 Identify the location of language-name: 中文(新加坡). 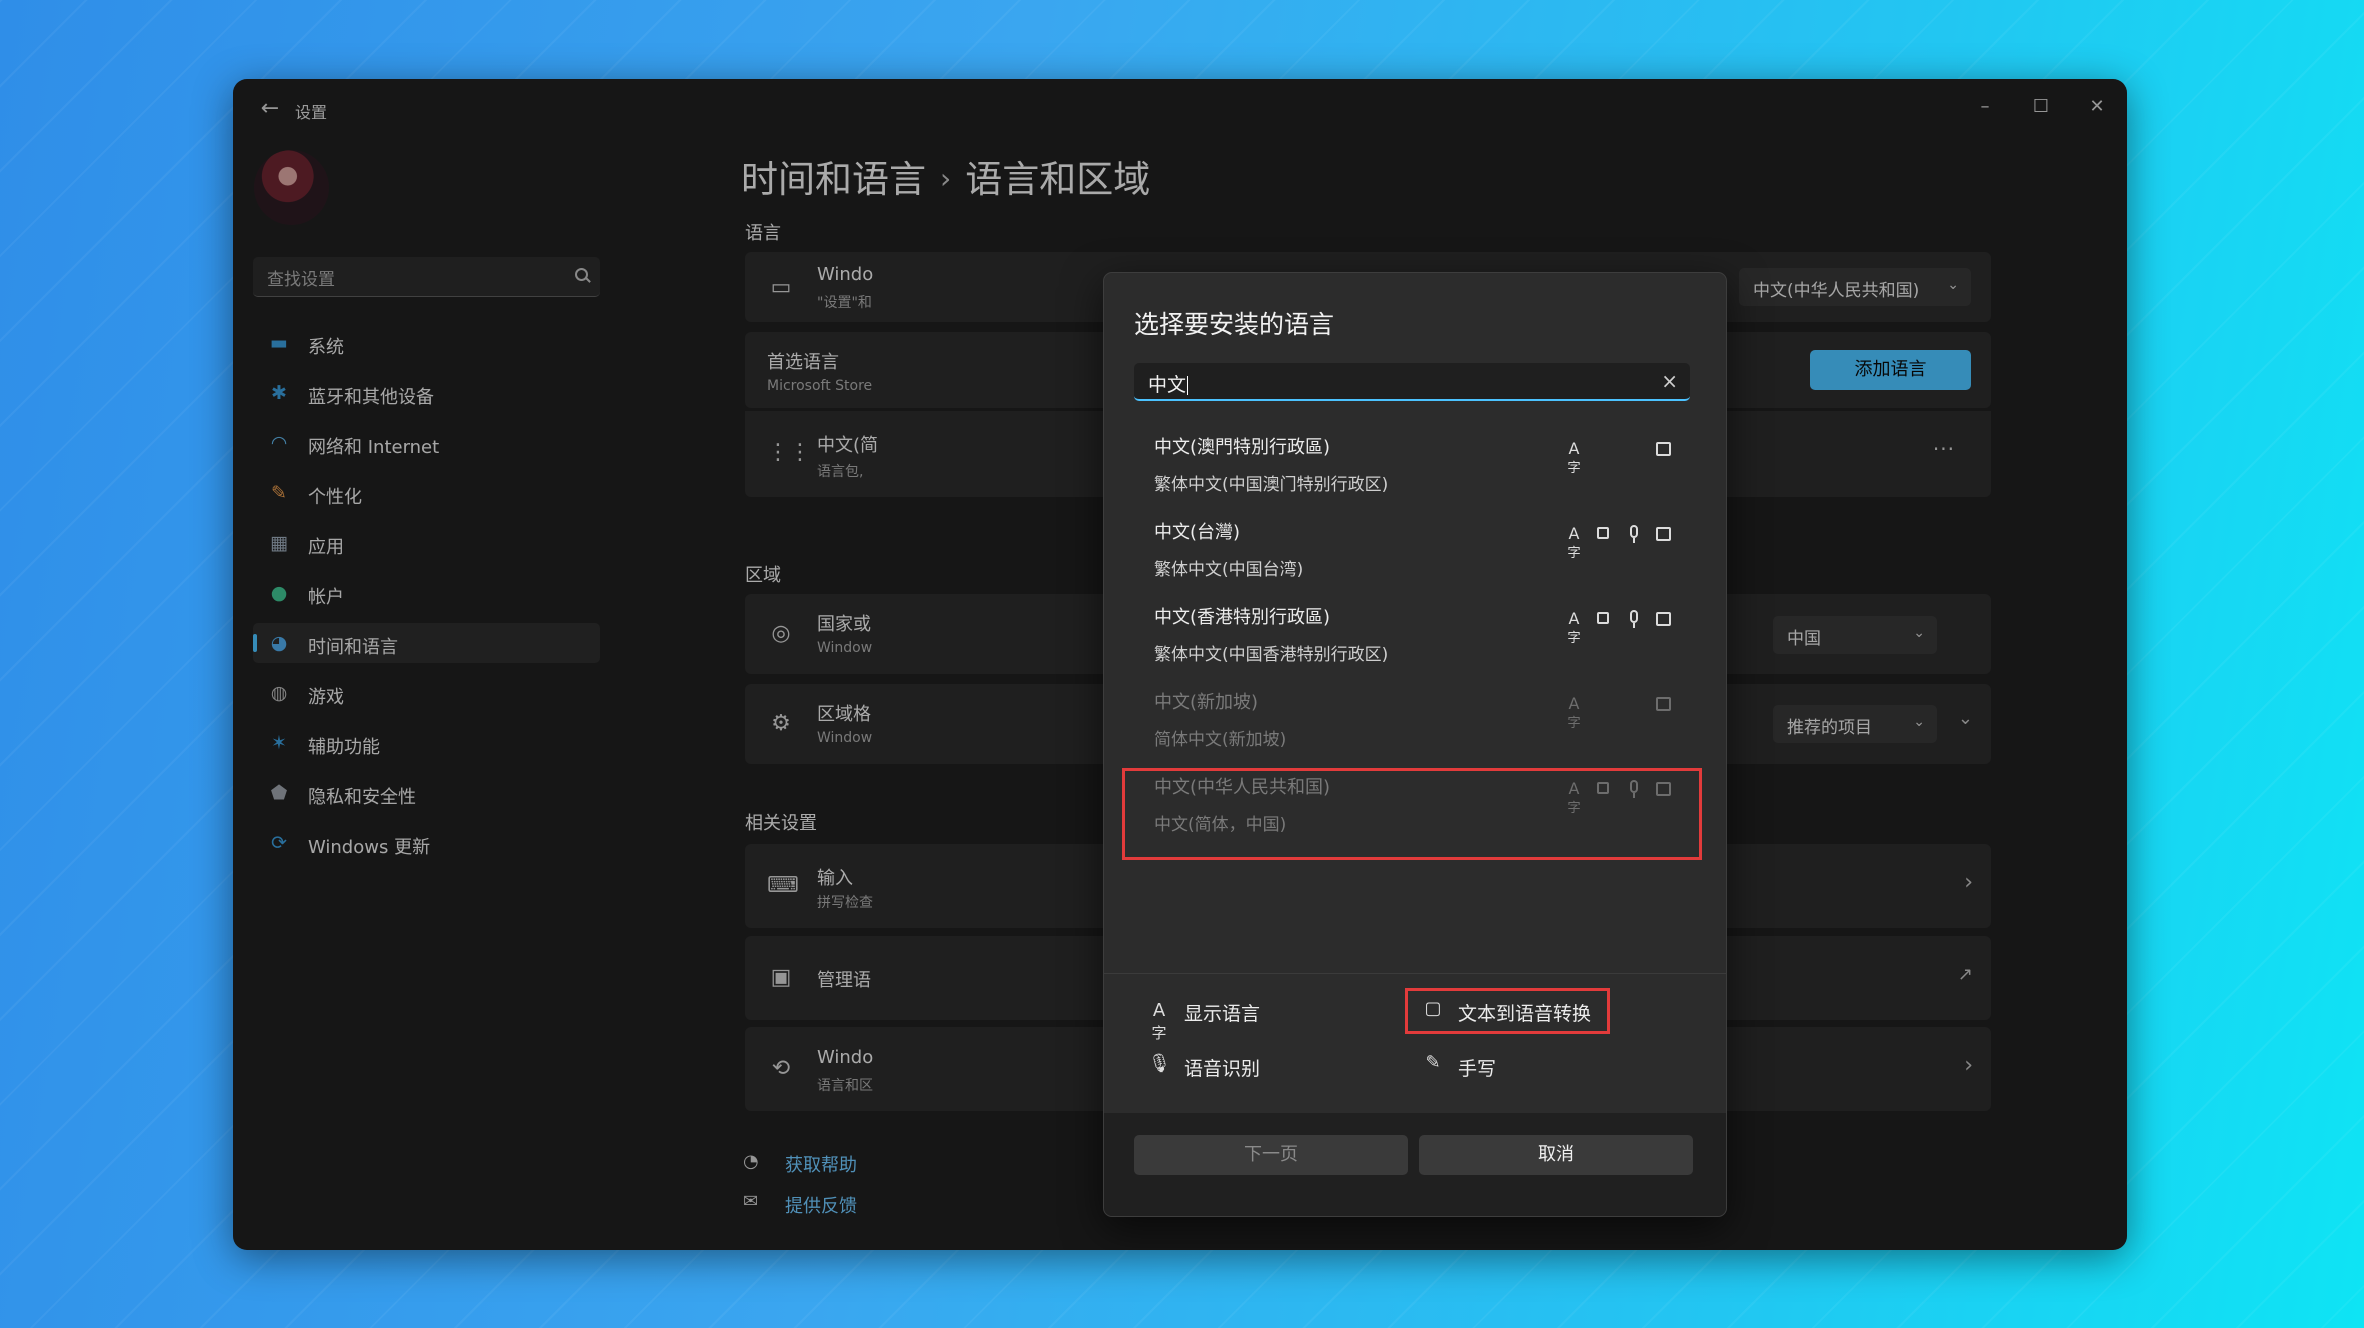
(1206, 702).